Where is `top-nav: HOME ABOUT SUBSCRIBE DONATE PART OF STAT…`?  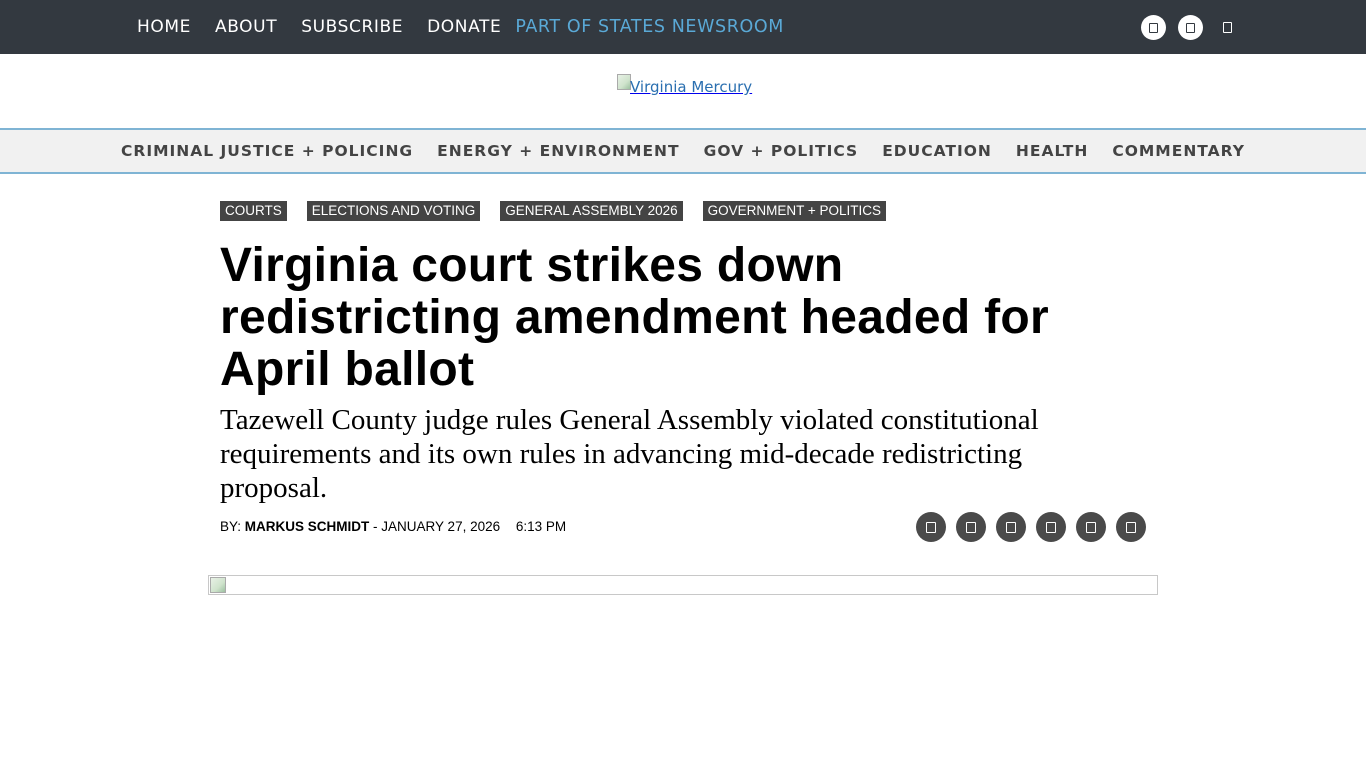
top-nav: HOME ABOUT SUBSCRIBE DONATE PART OF STAT… is located at coordinates (460, 27).